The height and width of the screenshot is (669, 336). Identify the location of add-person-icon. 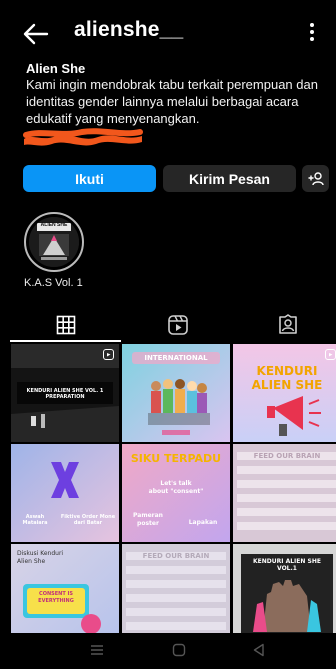
(316, 178).